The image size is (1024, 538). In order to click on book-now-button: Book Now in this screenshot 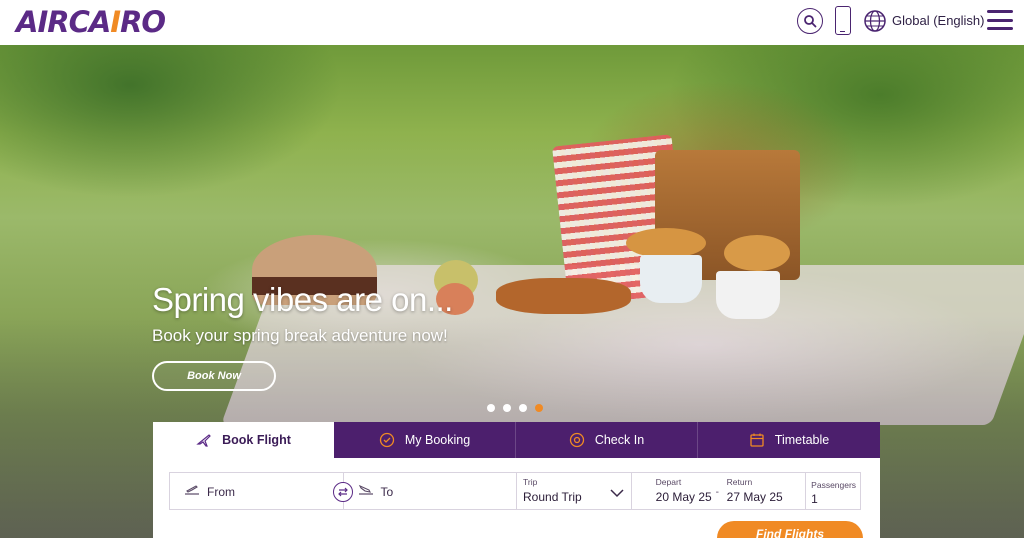, I will do `click(214, 376)`.